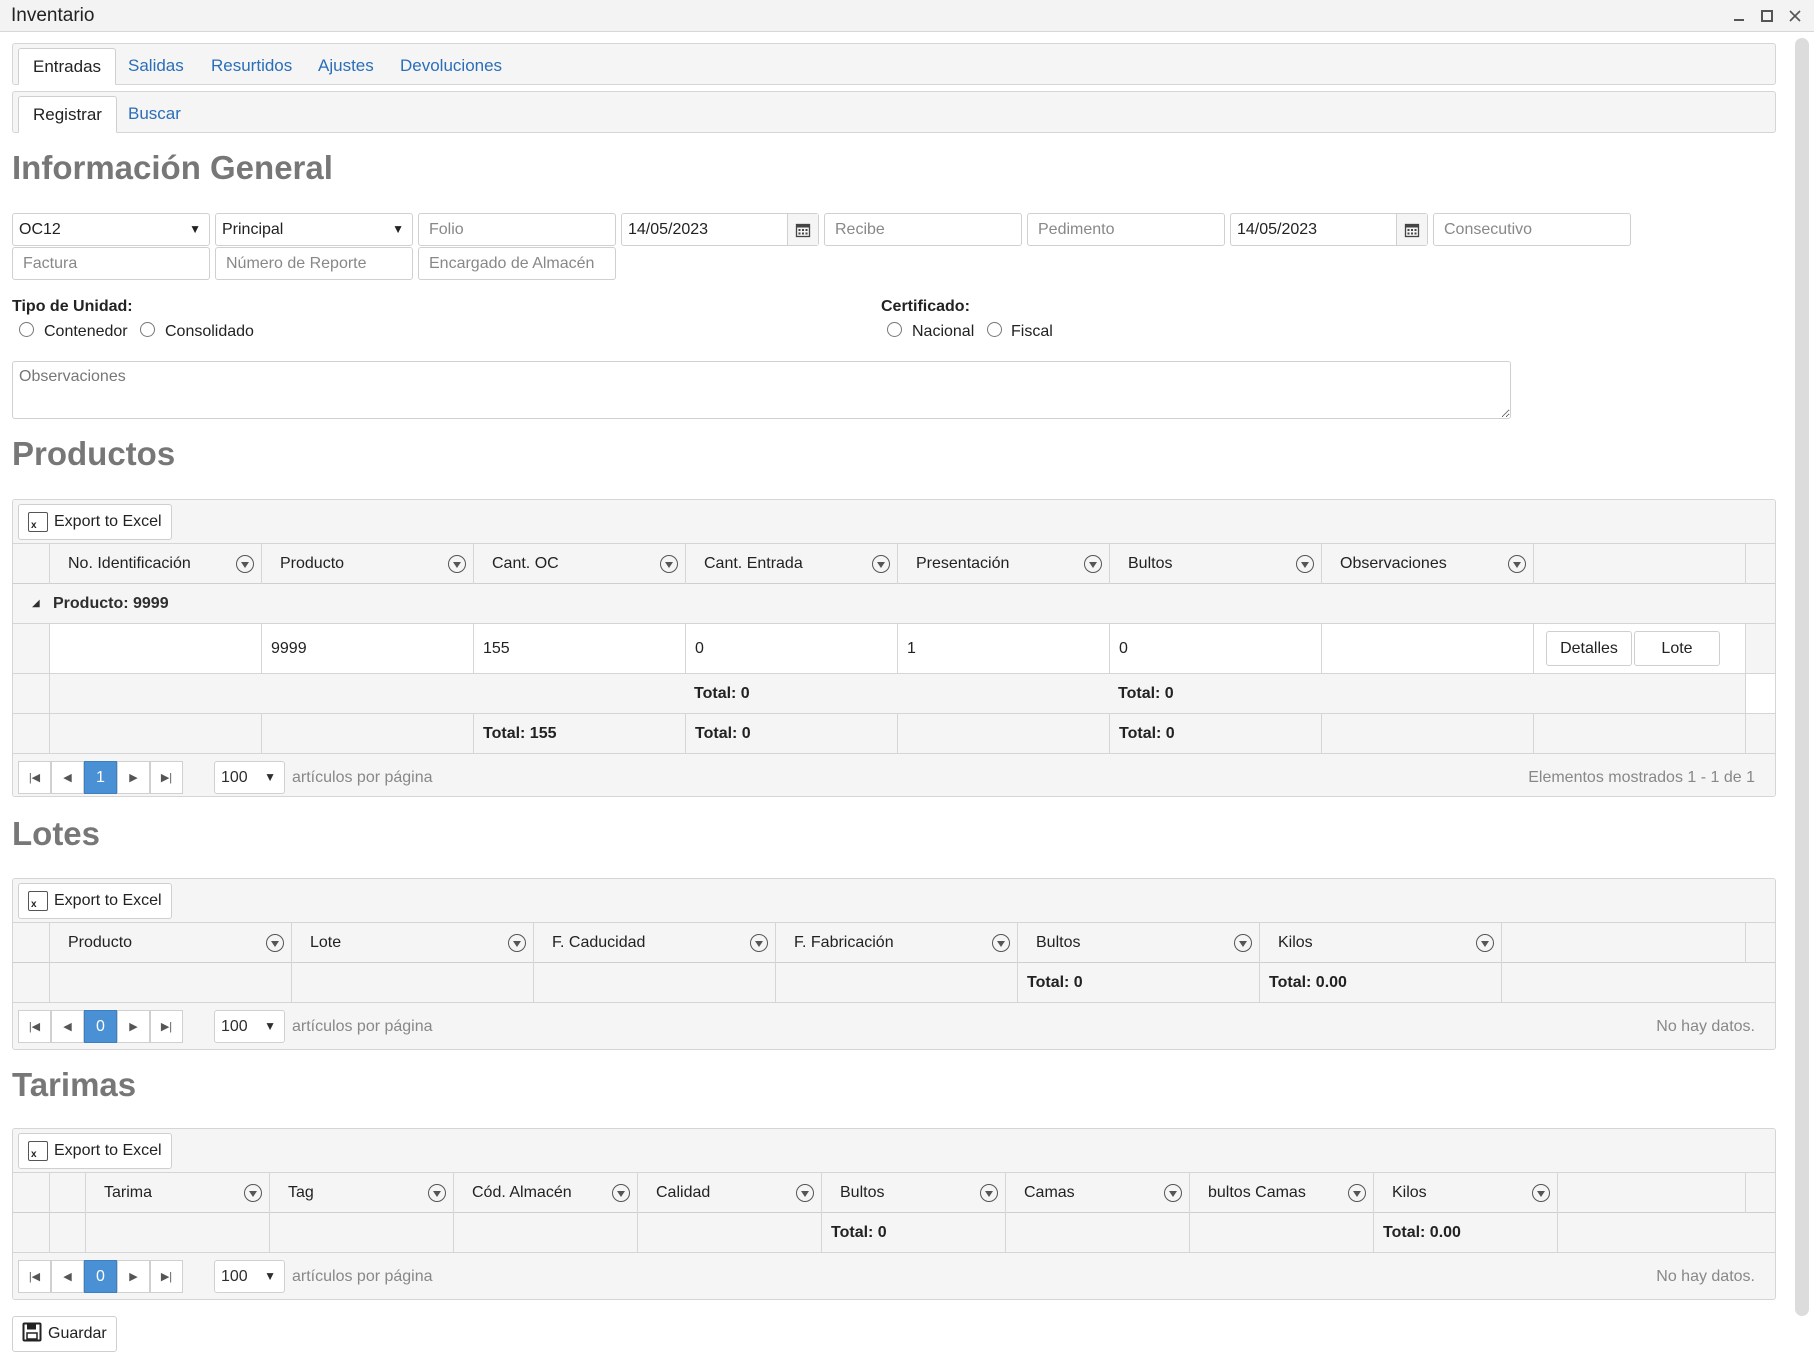  Describe the element at coordinates (451, 66) in the screenshot. I see `tab-devoluciones: Devoluciones` at that location.